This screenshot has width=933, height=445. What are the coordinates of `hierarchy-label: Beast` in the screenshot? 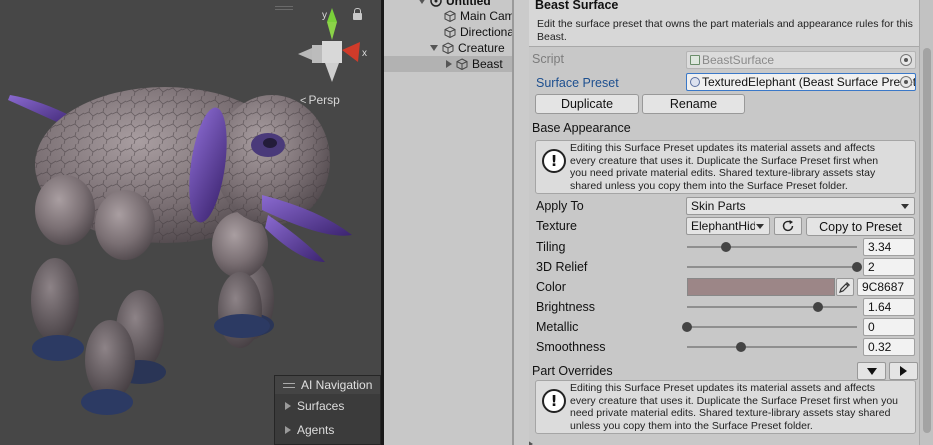 It's located at (487, 64).